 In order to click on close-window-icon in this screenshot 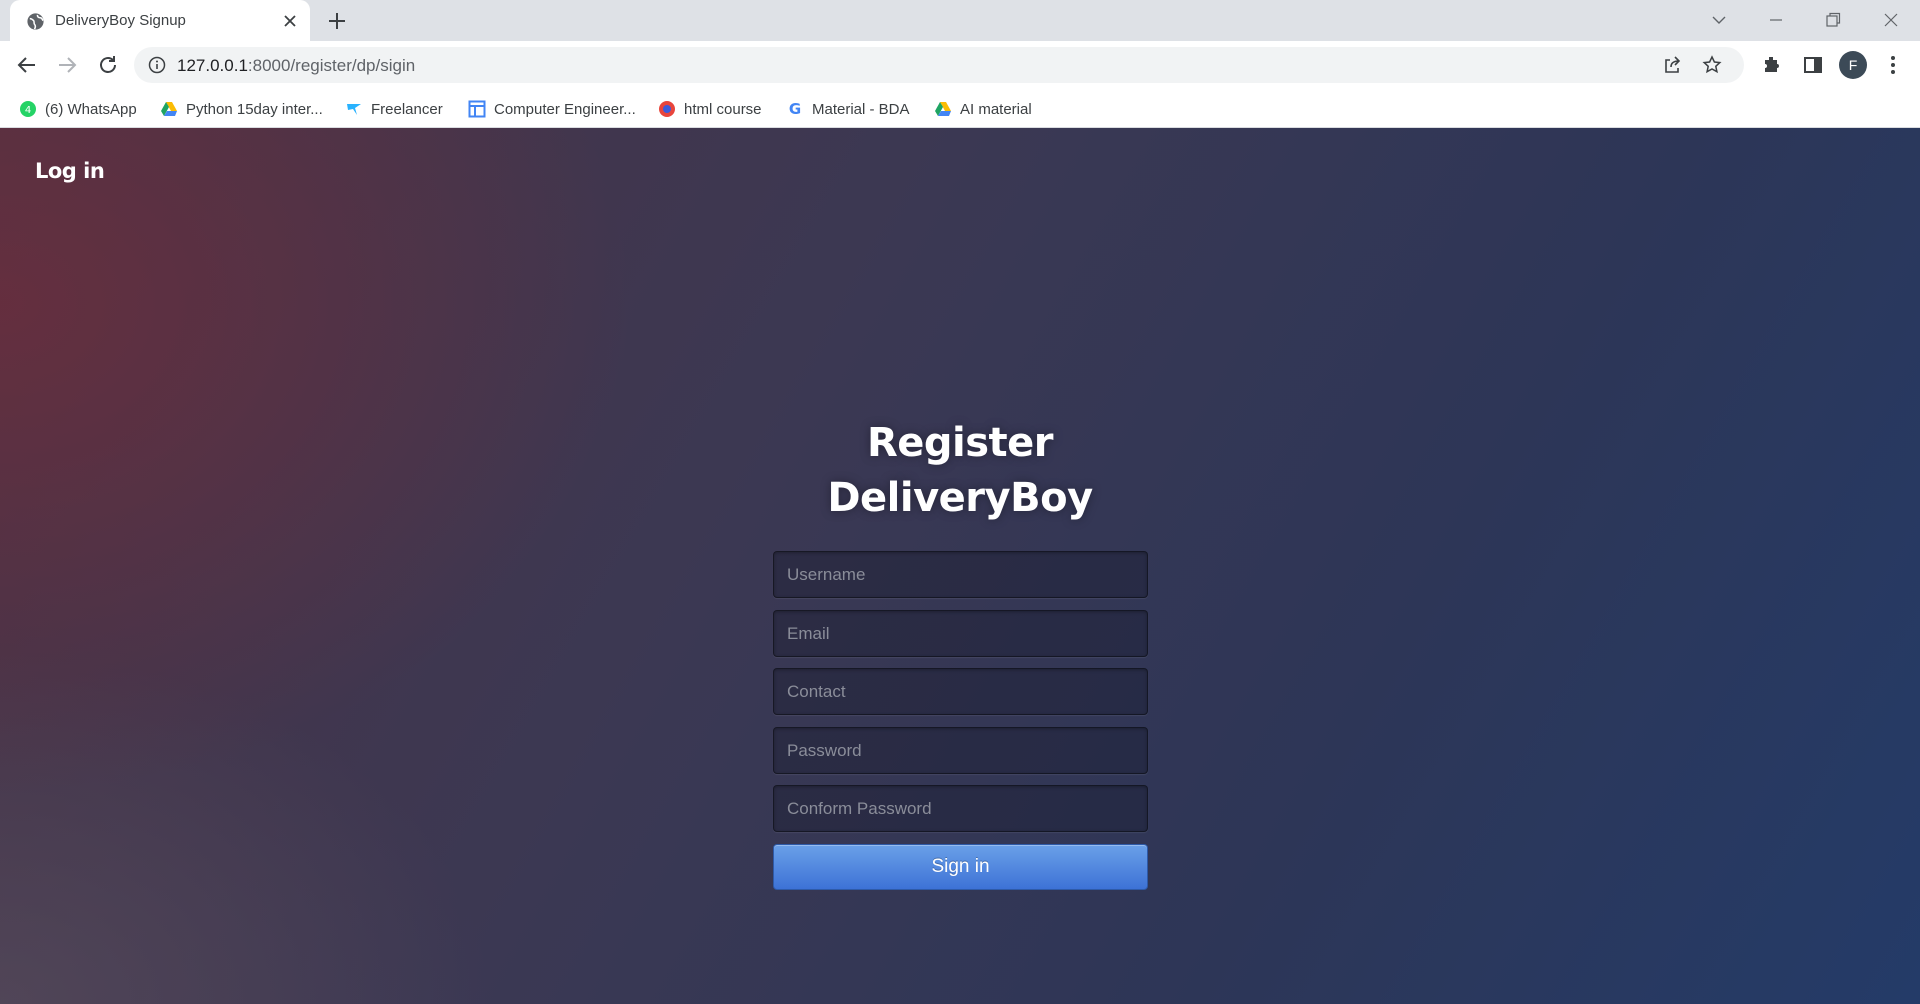, I will do `click(1891, 20)`.